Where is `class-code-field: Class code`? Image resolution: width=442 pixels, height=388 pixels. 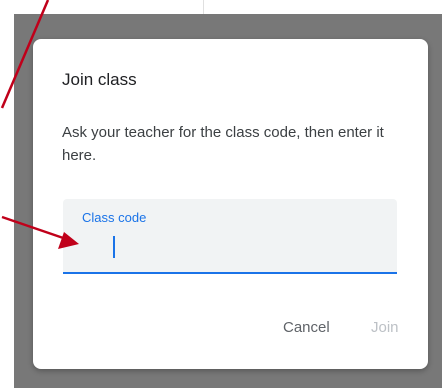 class-code-field: Class code is located at coordinates (230, 236).